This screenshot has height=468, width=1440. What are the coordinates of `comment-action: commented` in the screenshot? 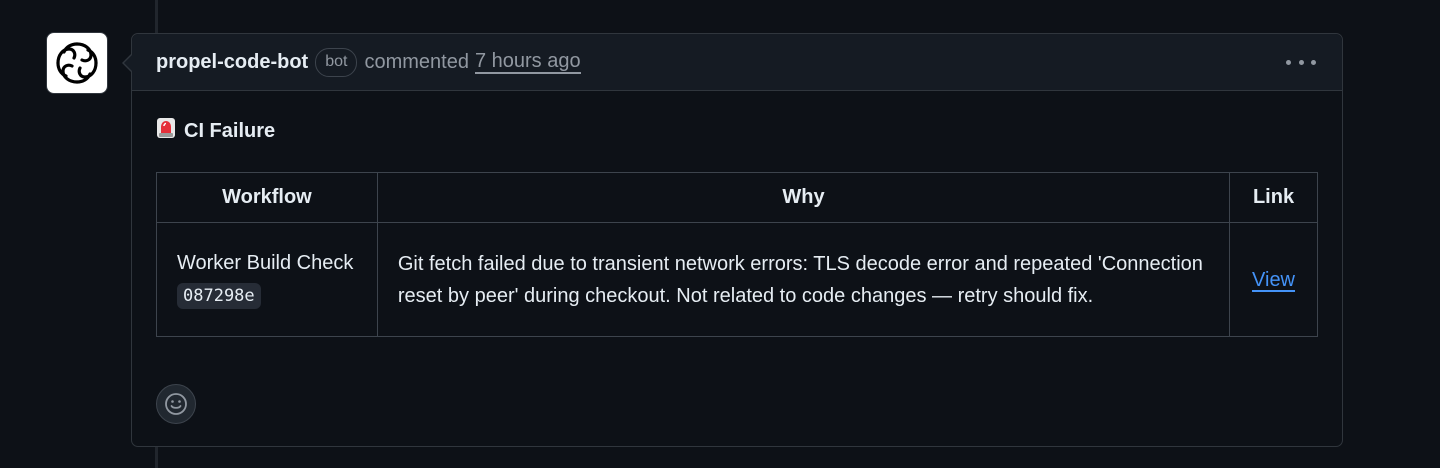 It's located at (416, 61).